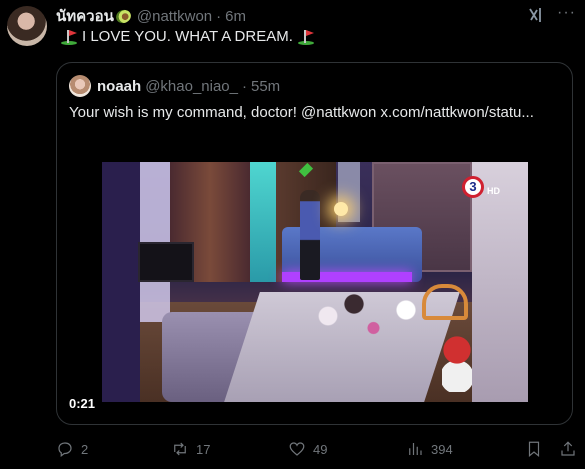  What do you see at coordinates (123, 16) in the screenshot?
I see `avocado-emoji-icon` at bounding box center [123, 16].